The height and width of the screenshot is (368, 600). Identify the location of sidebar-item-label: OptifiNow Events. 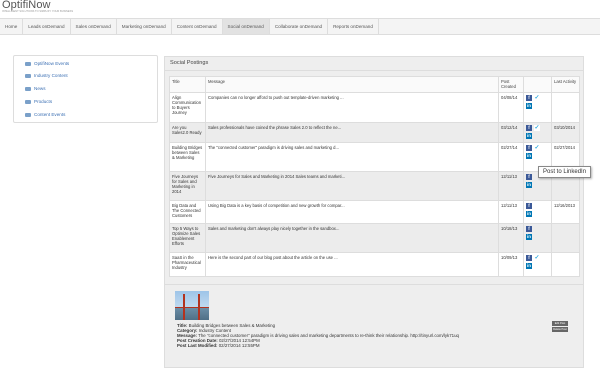
(52, 63).